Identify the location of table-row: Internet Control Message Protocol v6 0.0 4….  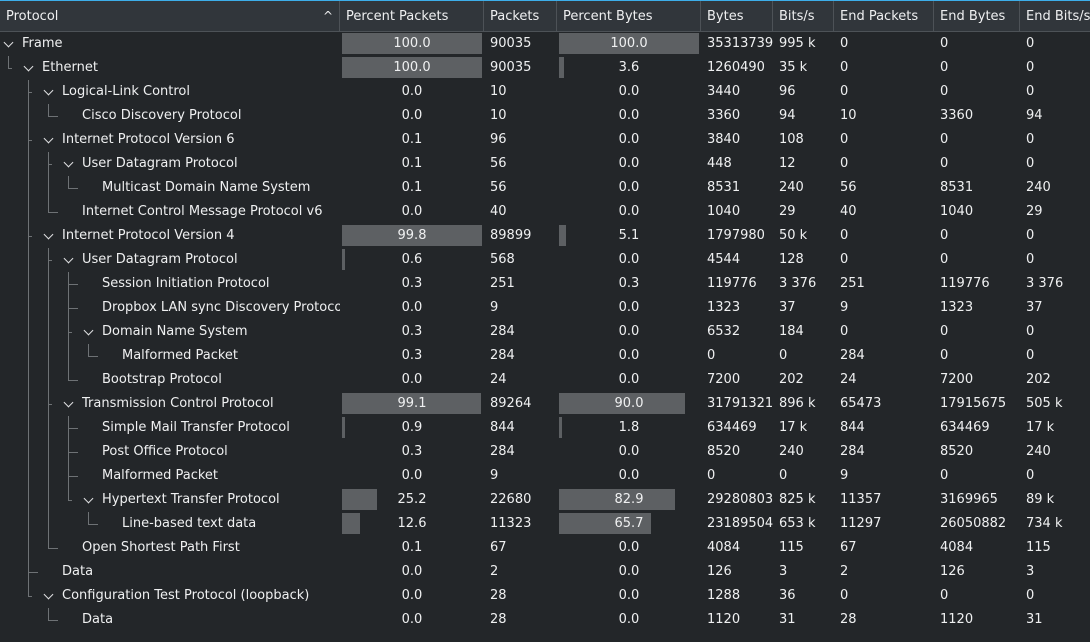
(545, 212).